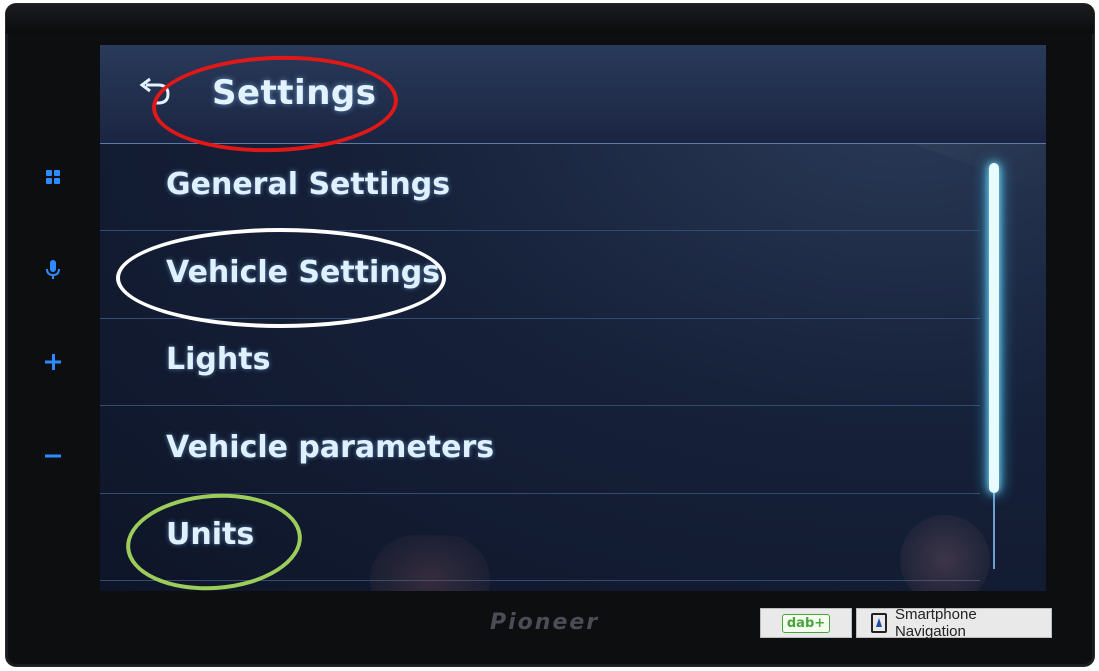 The width and height of the screenshot is (1099, 671). What do you see at coordinates (430, 563) in the screenshot?
I see `finger-reflection` at bounding box center [430, 563].